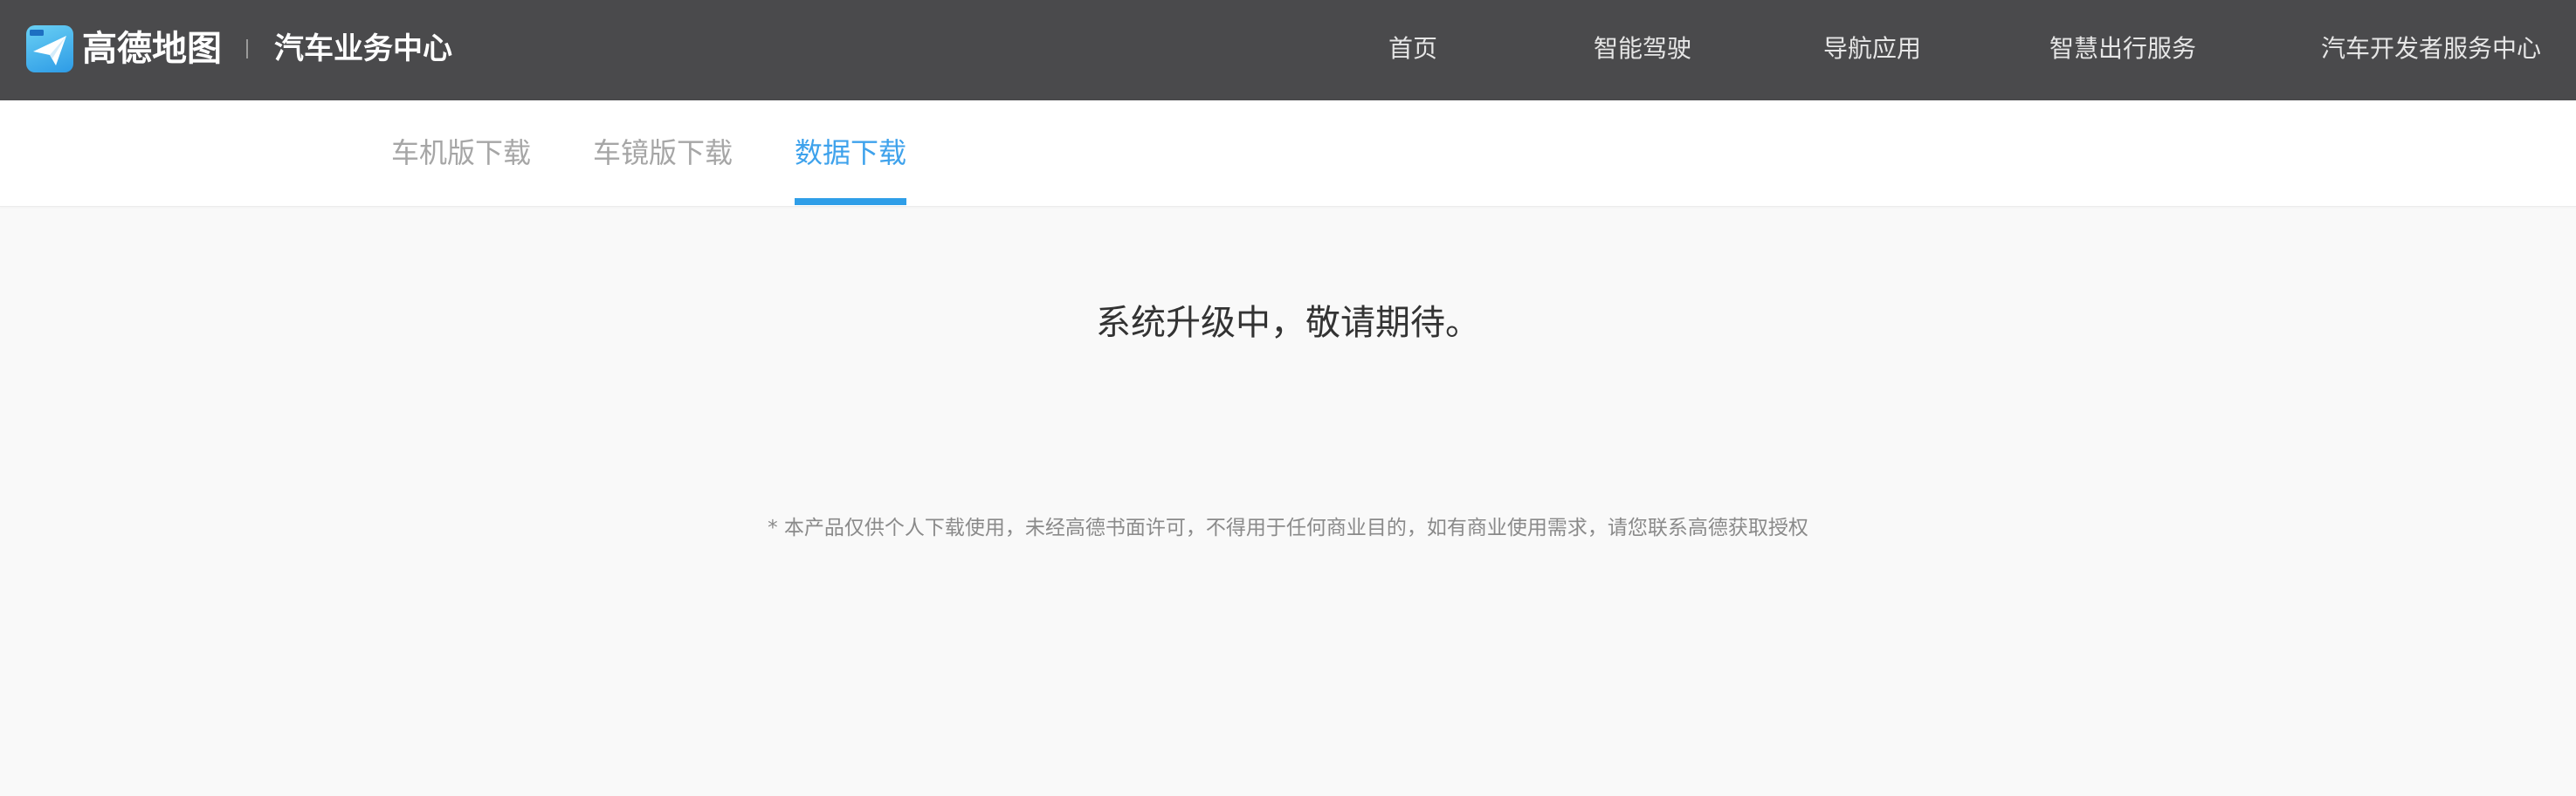 Image resolution: width=2576 pixels, height=796 pixels. Describe the element at coordinates (363, 48) in the screenshot. I see `site-title: 汽车业务中心` at that location.